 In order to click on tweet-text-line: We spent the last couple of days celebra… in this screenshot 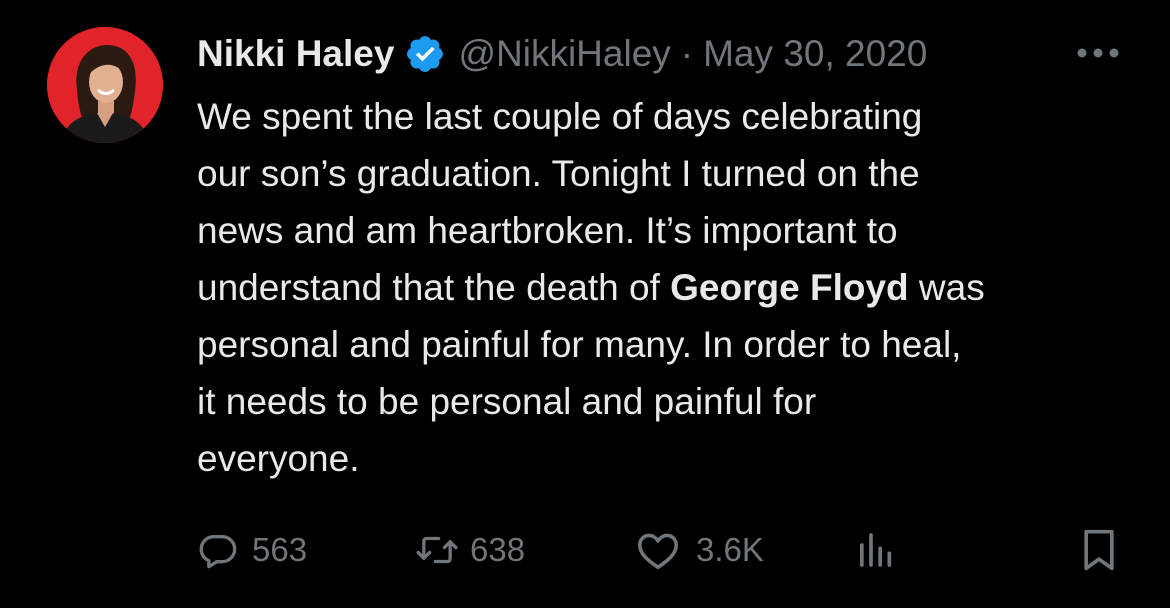, I will do `click(672, 116)`.